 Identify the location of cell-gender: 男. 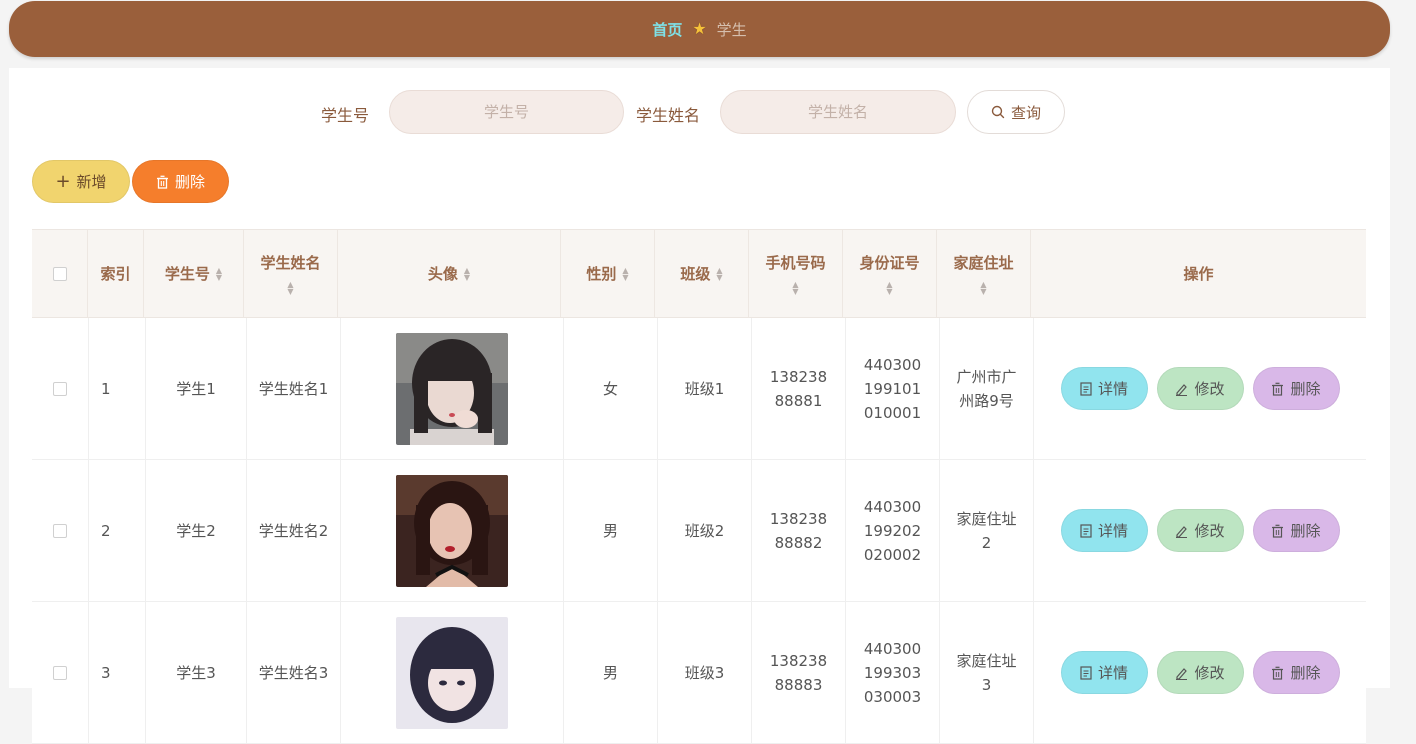
(611, 672).